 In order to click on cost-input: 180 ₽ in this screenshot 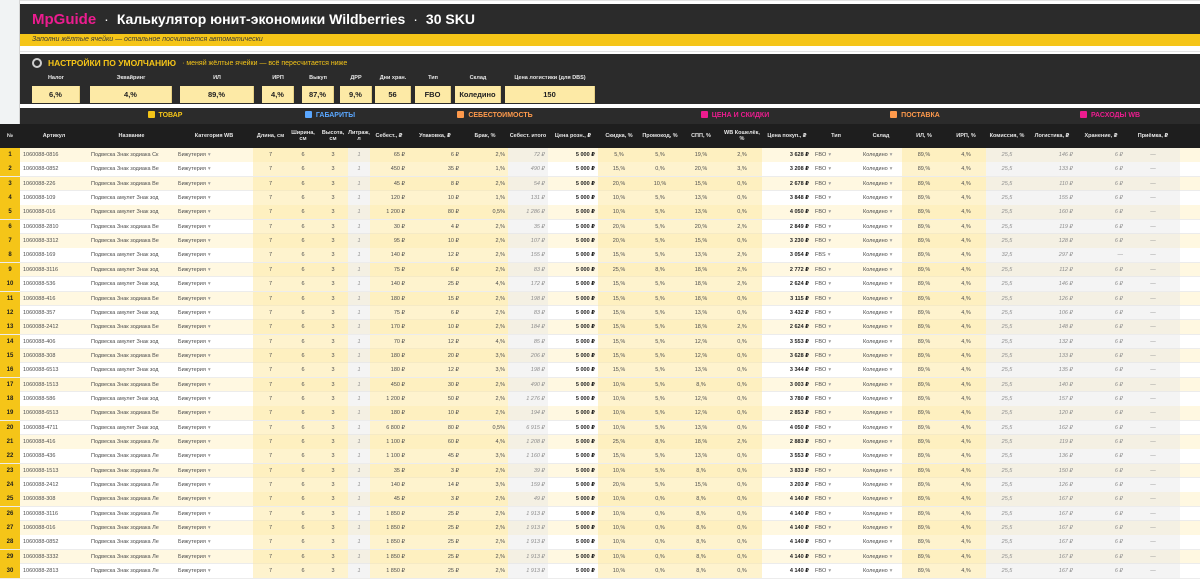, I will do `click(389, 355)`.